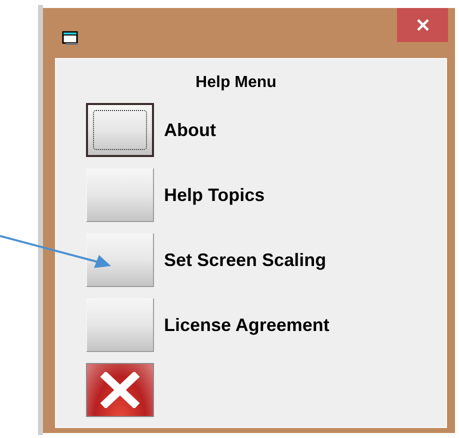 The image size is (459, 438). I want to click on menu-label: Help Topics, so click(214, 195).